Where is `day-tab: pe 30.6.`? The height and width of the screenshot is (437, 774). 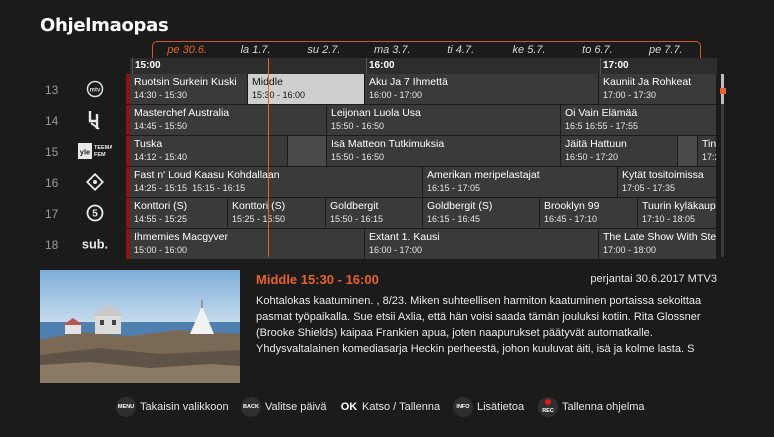 day-tab: pe 30.6. is located at coordinates (187, 50).